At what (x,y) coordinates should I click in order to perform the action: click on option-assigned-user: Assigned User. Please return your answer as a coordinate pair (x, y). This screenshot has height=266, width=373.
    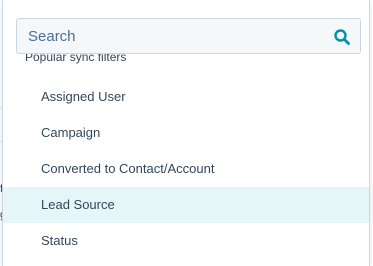
    Looking at the image, I should click on (186, 97).